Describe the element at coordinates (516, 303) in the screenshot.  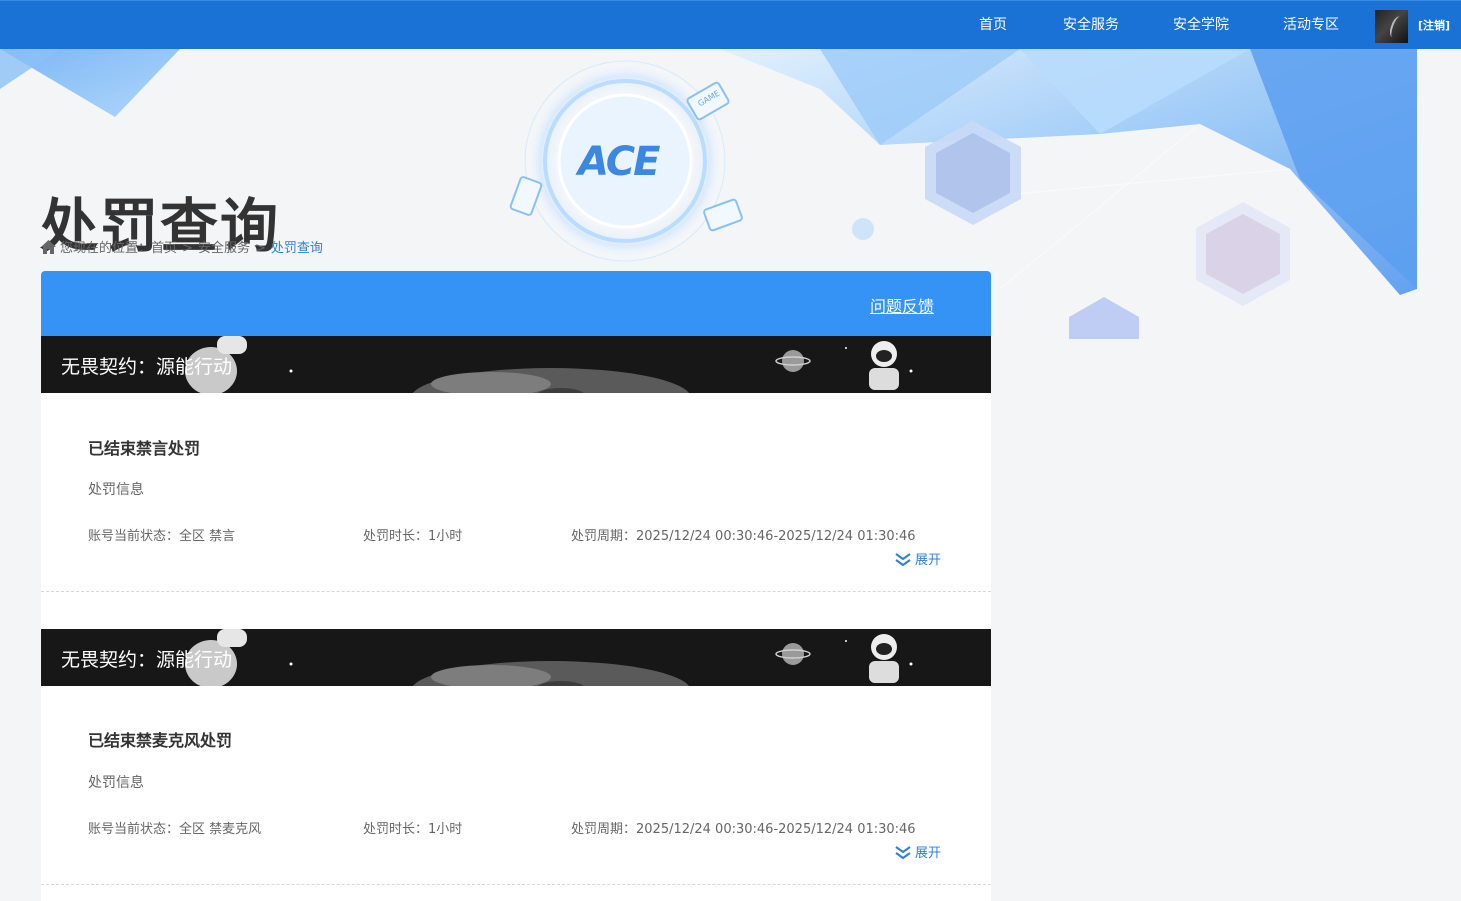
I see `card-header: 问题反馈` at that location.